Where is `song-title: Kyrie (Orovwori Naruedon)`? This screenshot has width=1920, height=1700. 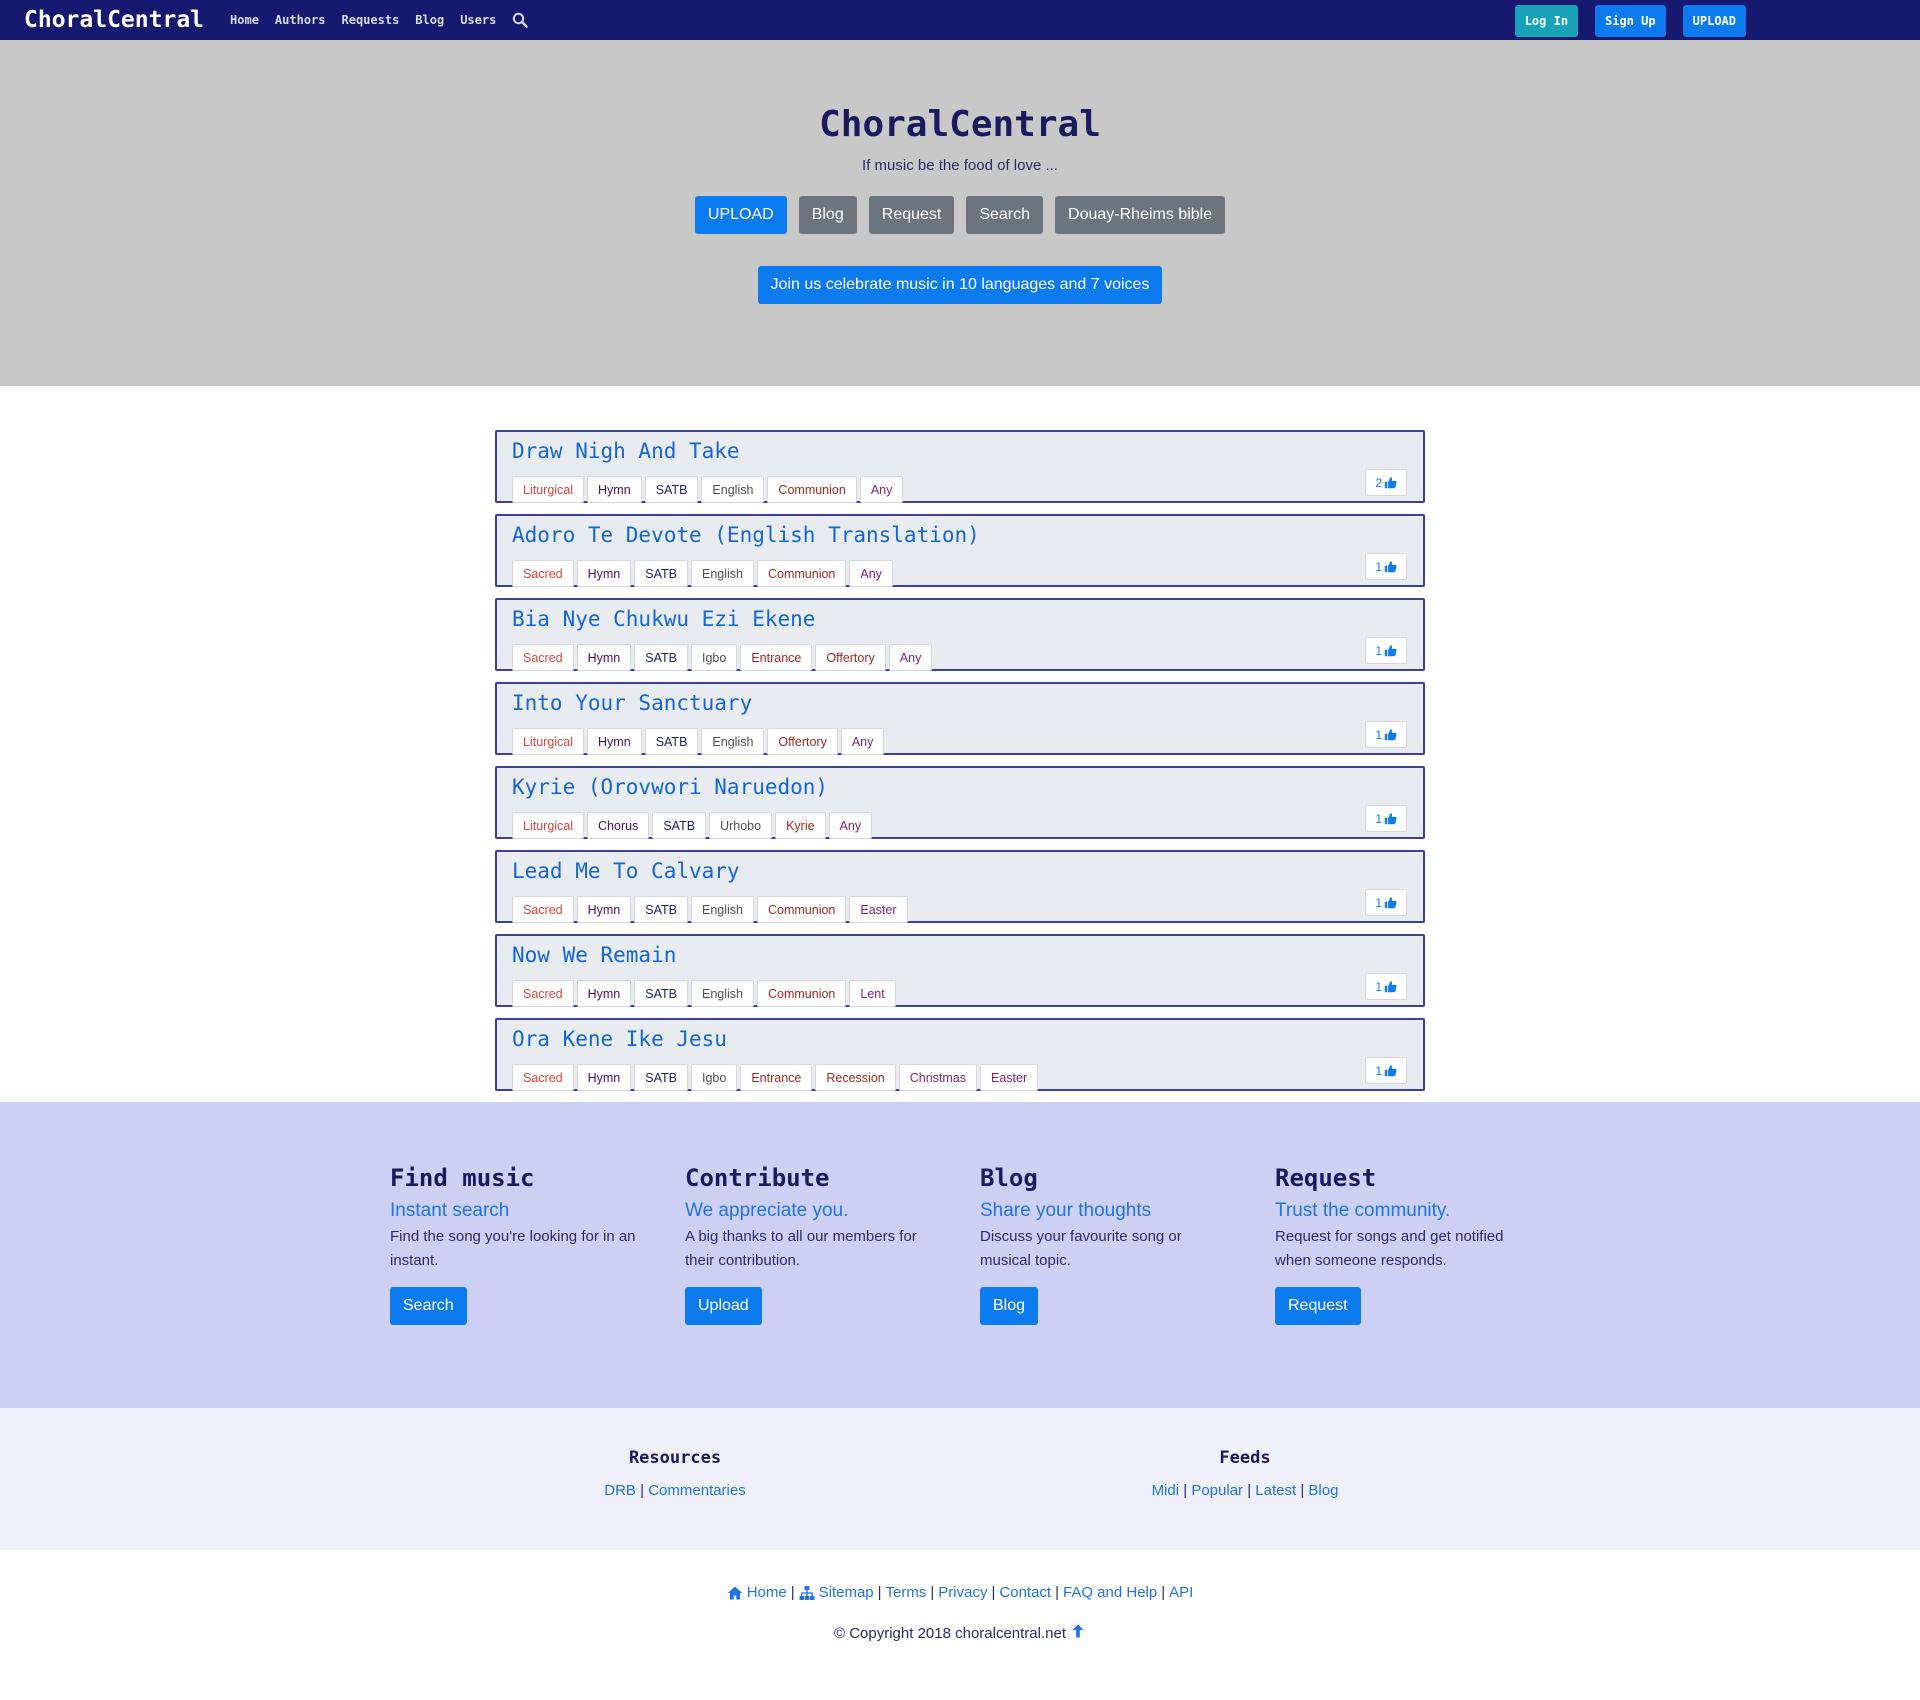 song-title: Kyrie (Orovwori Naruedon) is located at coordinates (960, 788).